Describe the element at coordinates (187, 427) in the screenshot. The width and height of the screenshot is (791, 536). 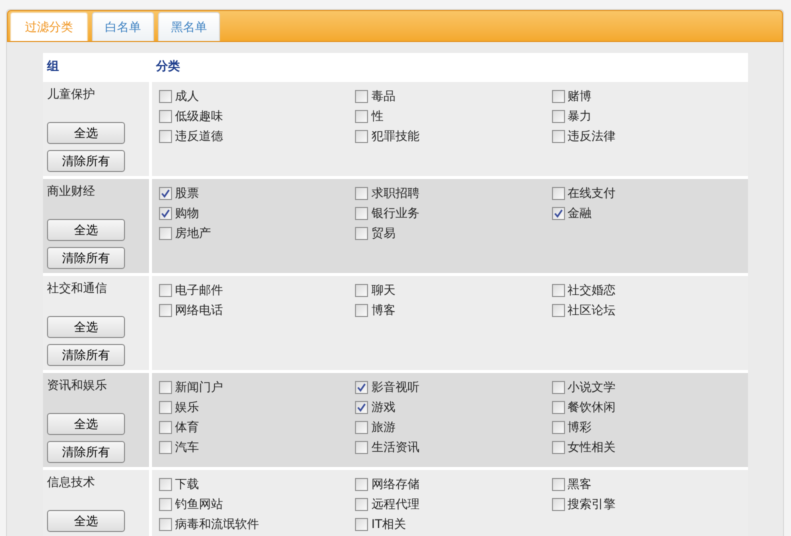
I see `category-label: 体育` at that location.